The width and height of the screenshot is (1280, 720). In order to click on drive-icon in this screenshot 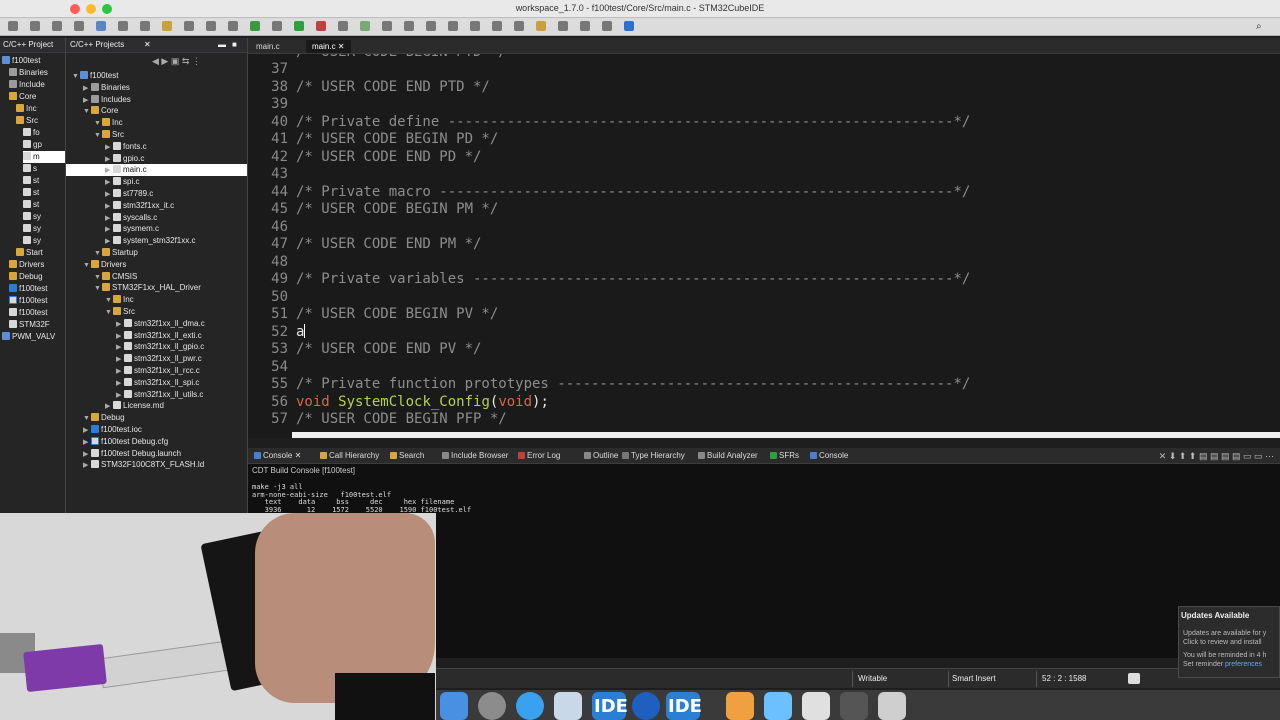, I will do `click(854, 706)`.